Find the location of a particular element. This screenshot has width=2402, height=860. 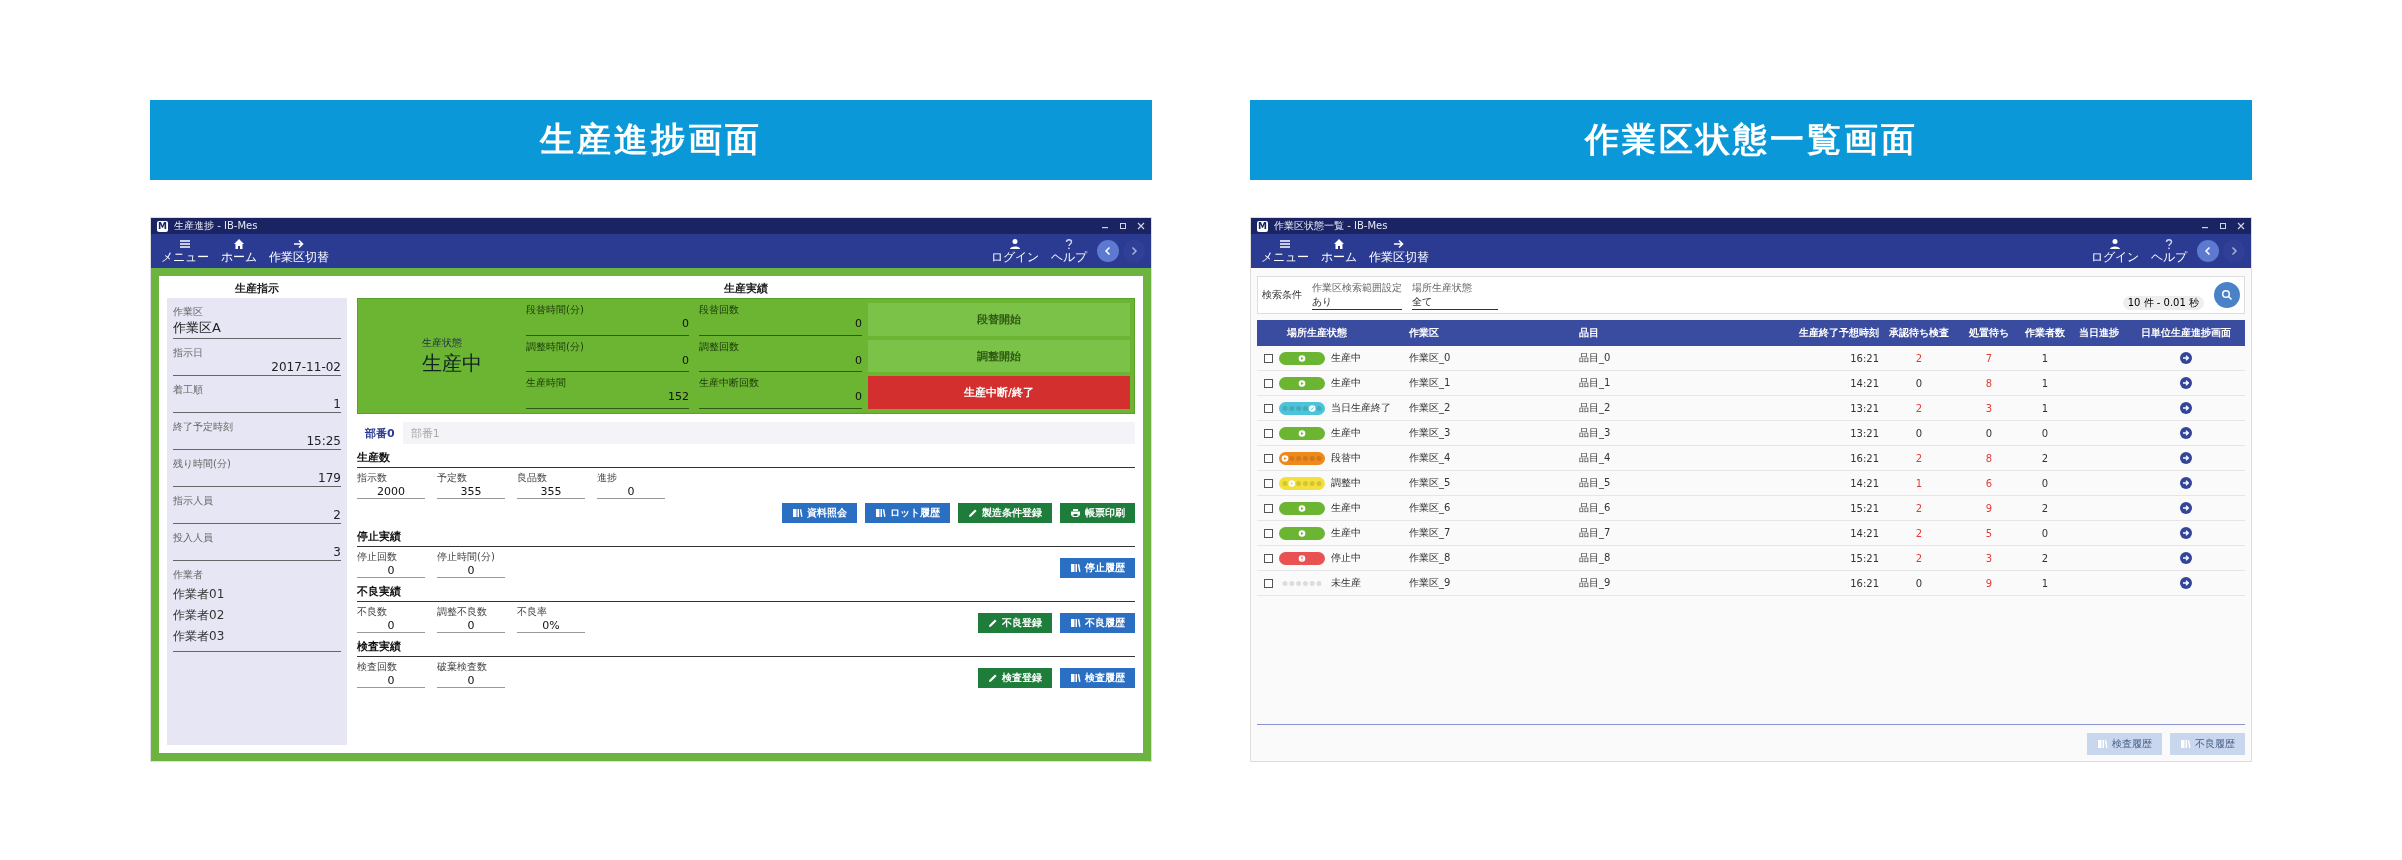

table-cell-text: 8 is located at coordinates (1989, 383).